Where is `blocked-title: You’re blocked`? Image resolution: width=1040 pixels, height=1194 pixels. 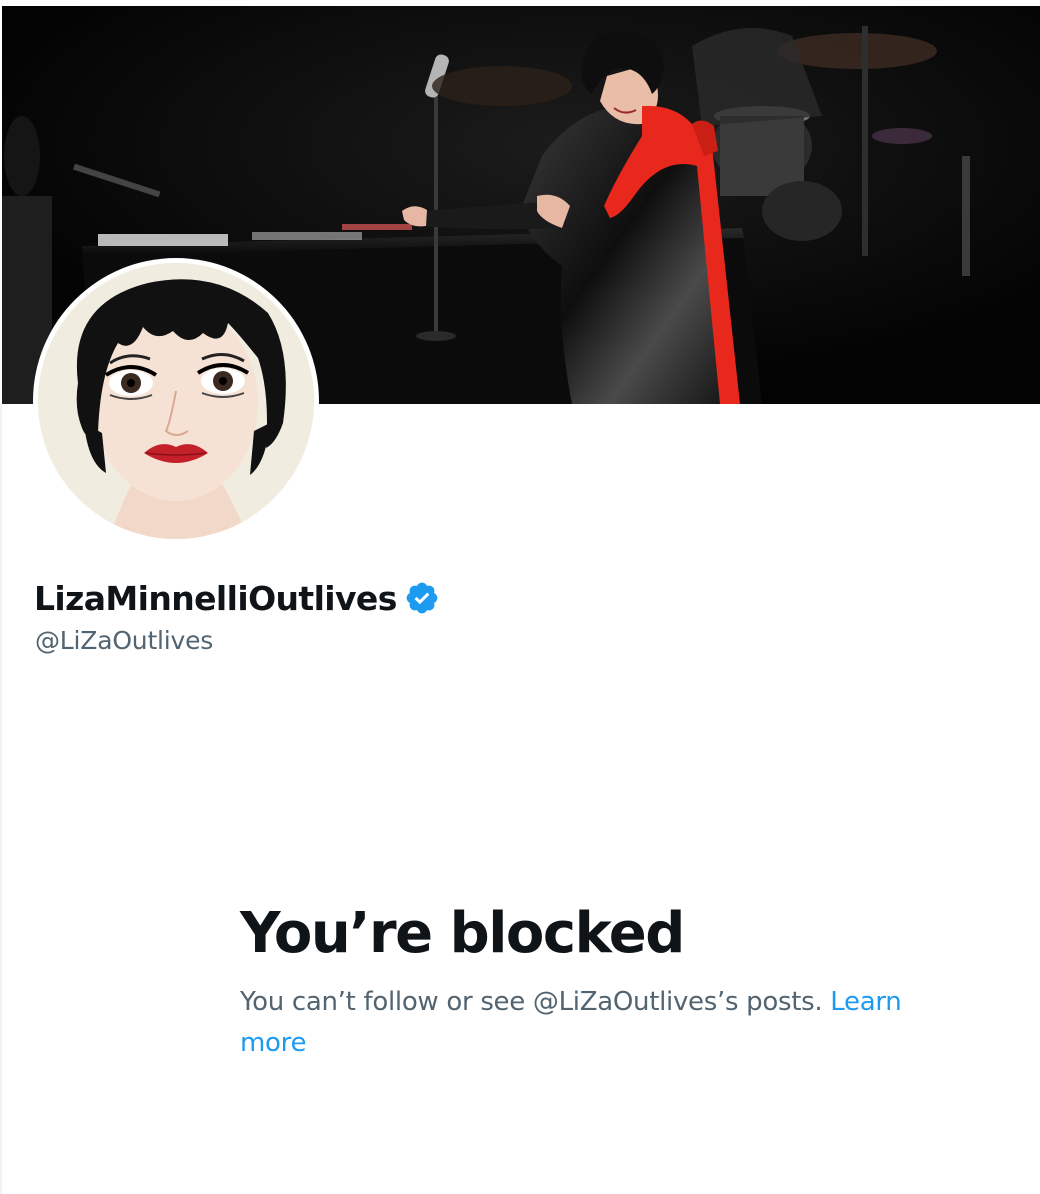 blocked-title: You’re blocked is located at coordinates (462, 933).